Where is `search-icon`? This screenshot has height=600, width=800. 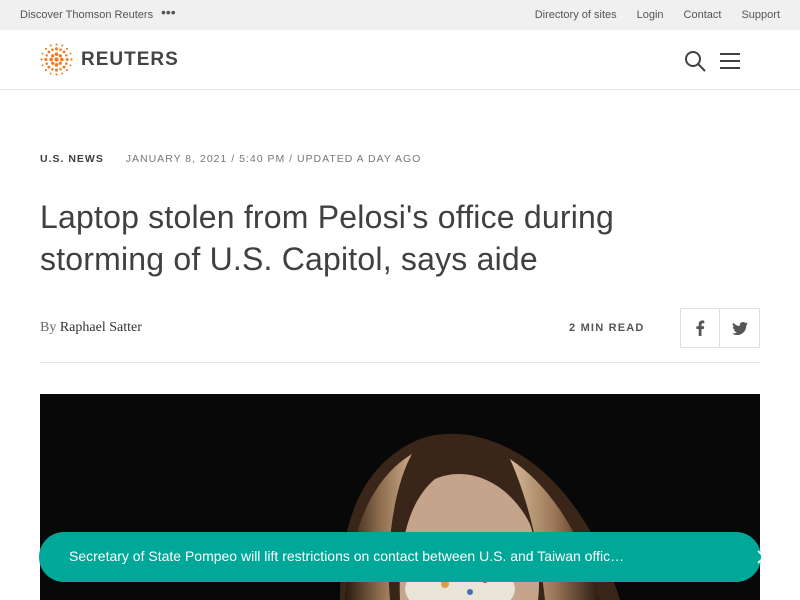
search-icon is located at coordinates (695, 61).